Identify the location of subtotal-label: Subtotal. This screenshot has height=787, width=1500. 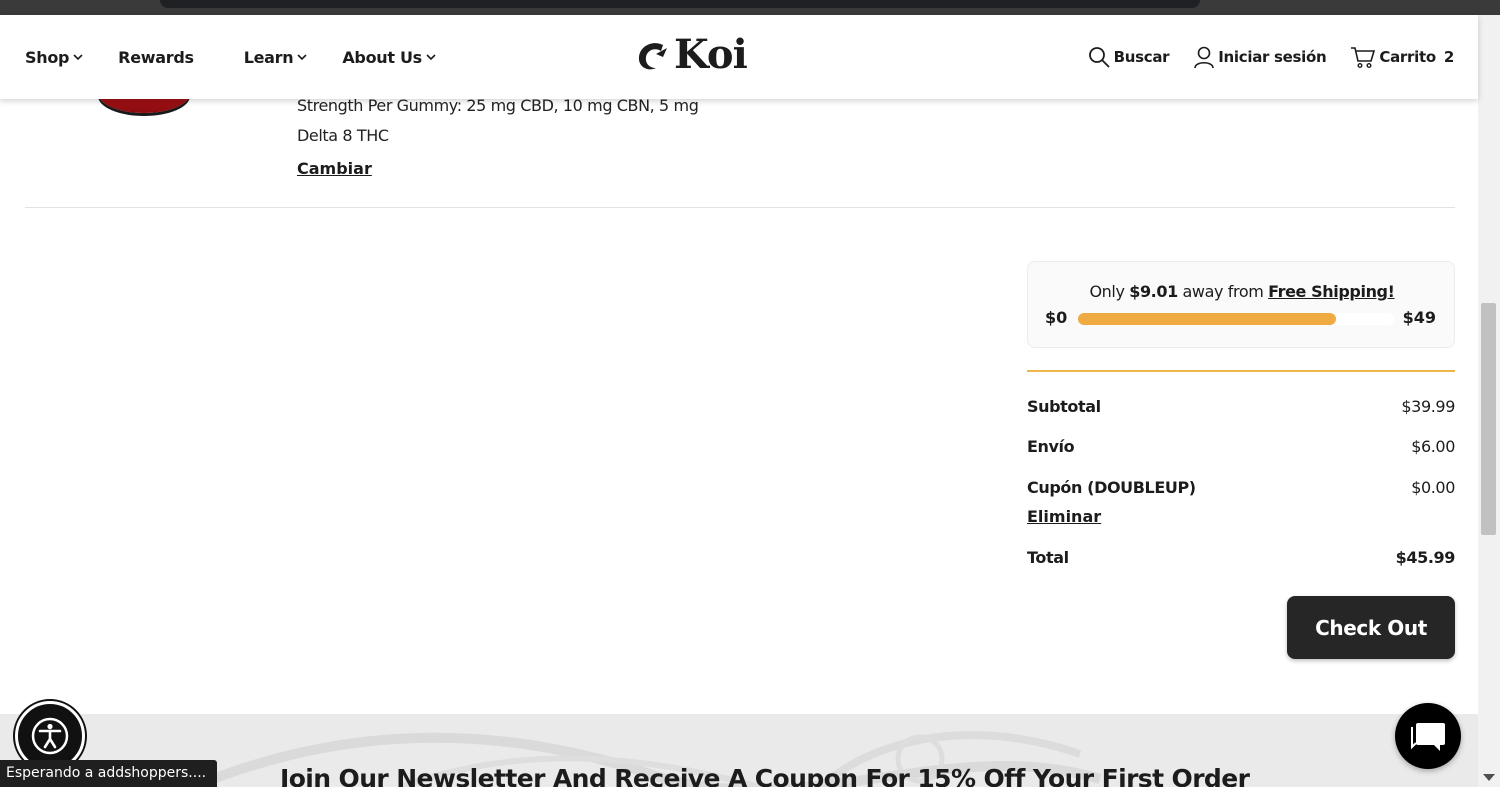
(1064, 406).